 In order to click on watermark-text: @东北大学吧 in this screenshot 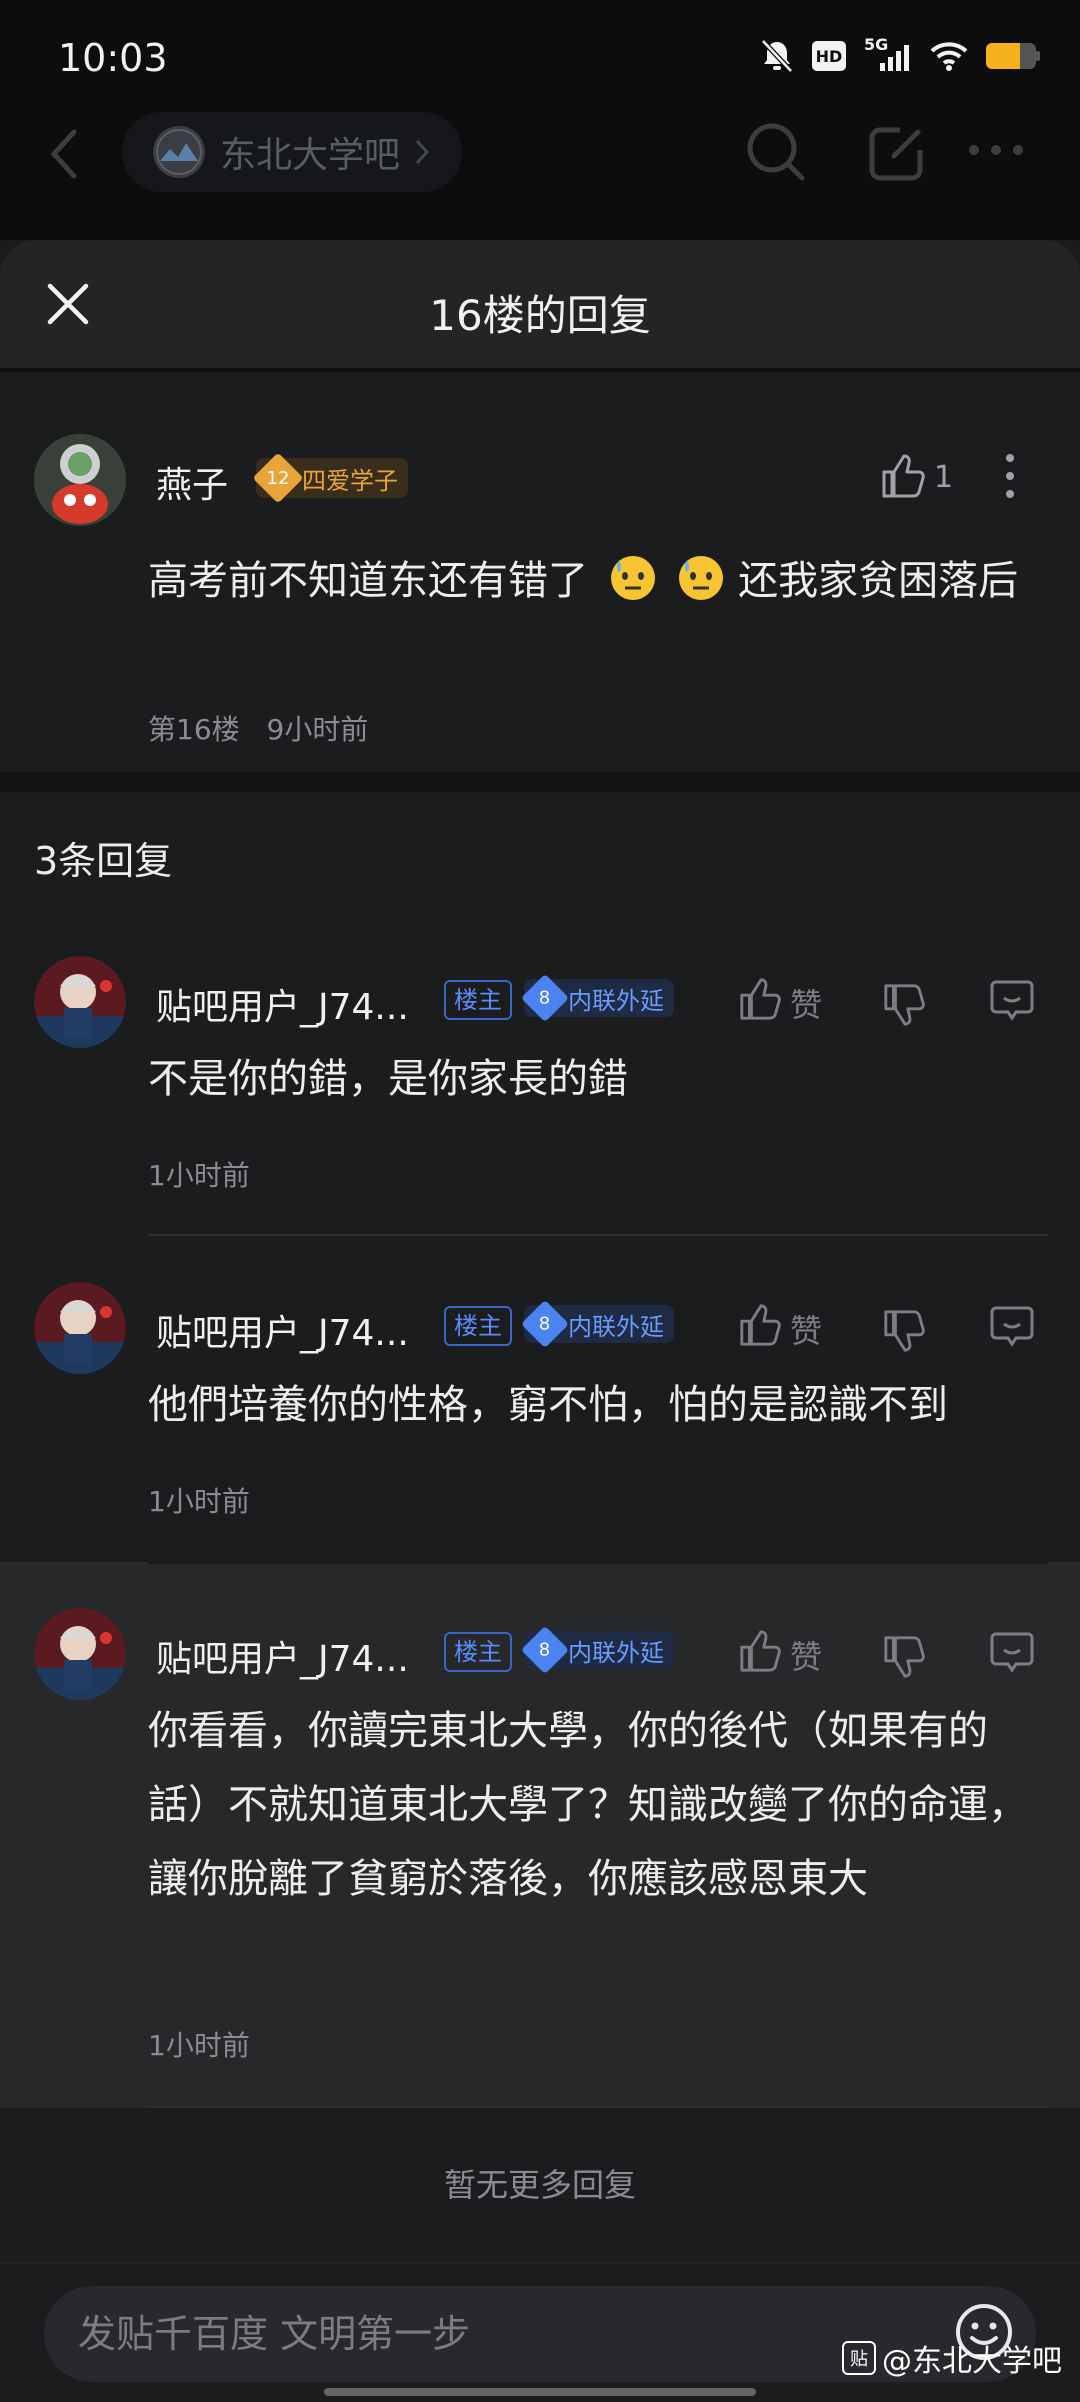, I will do `click(972, 2361)`.